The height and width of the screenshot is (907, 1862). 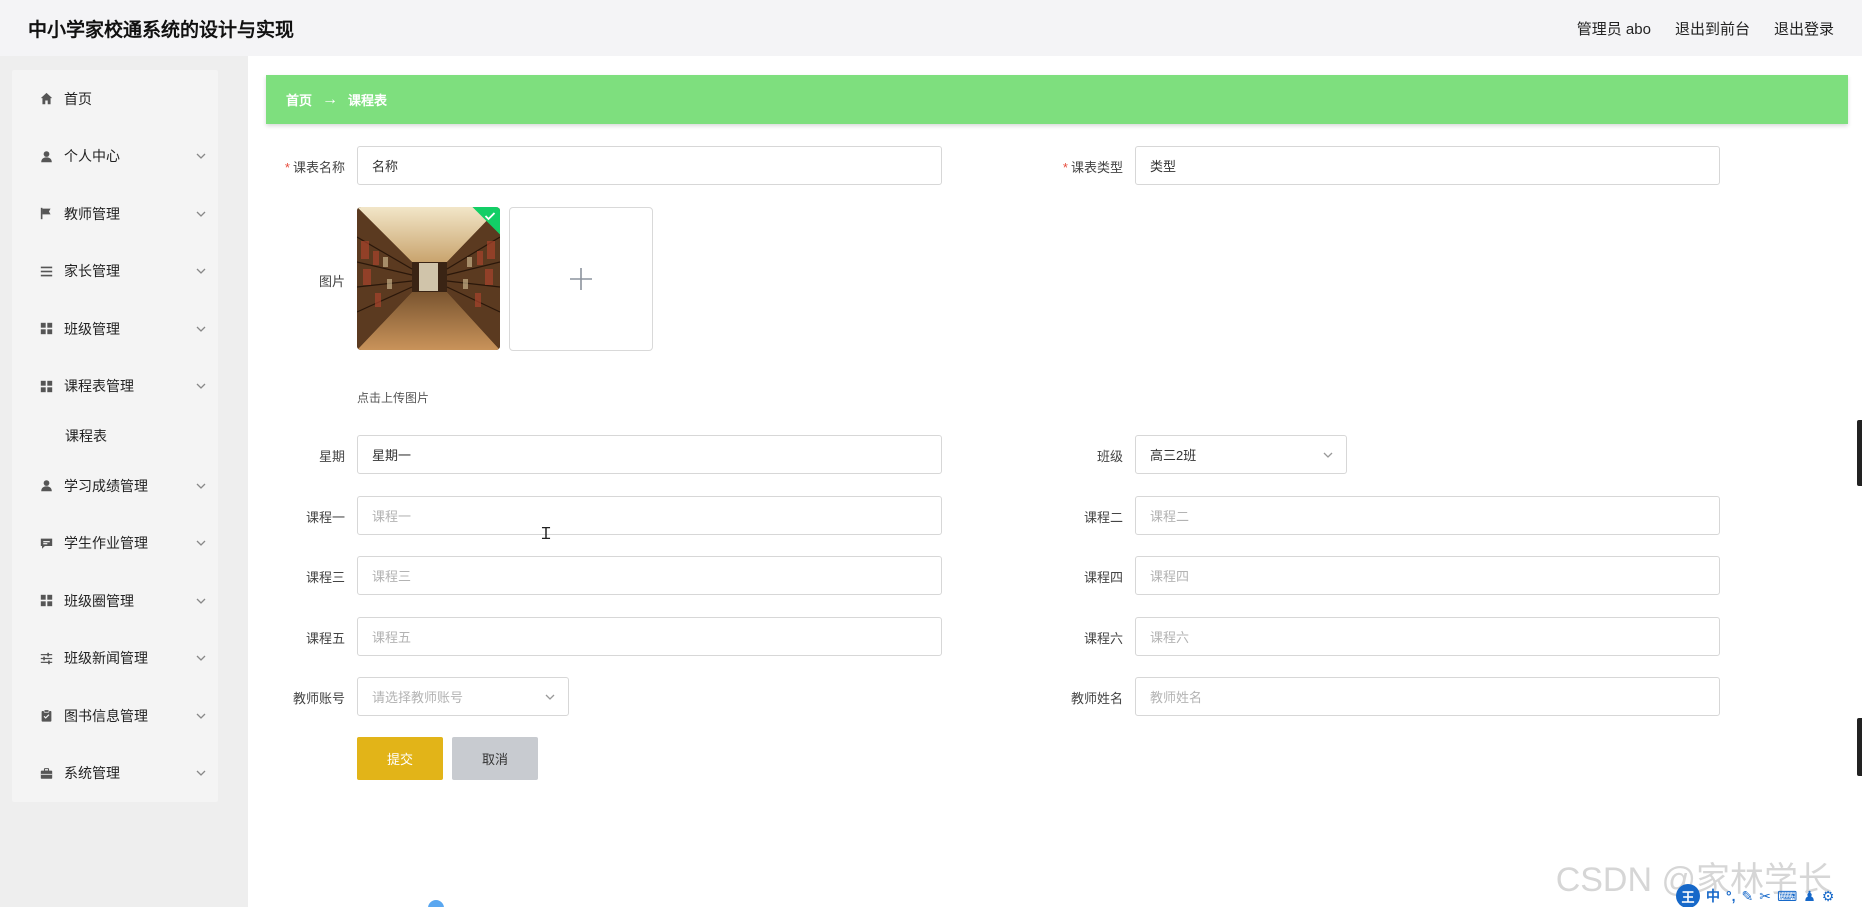 What do you see at coordinates (92, 156) in the screenshot?
I see `sidebar-item-label: 个人中心` at bounding box center [92, 156].